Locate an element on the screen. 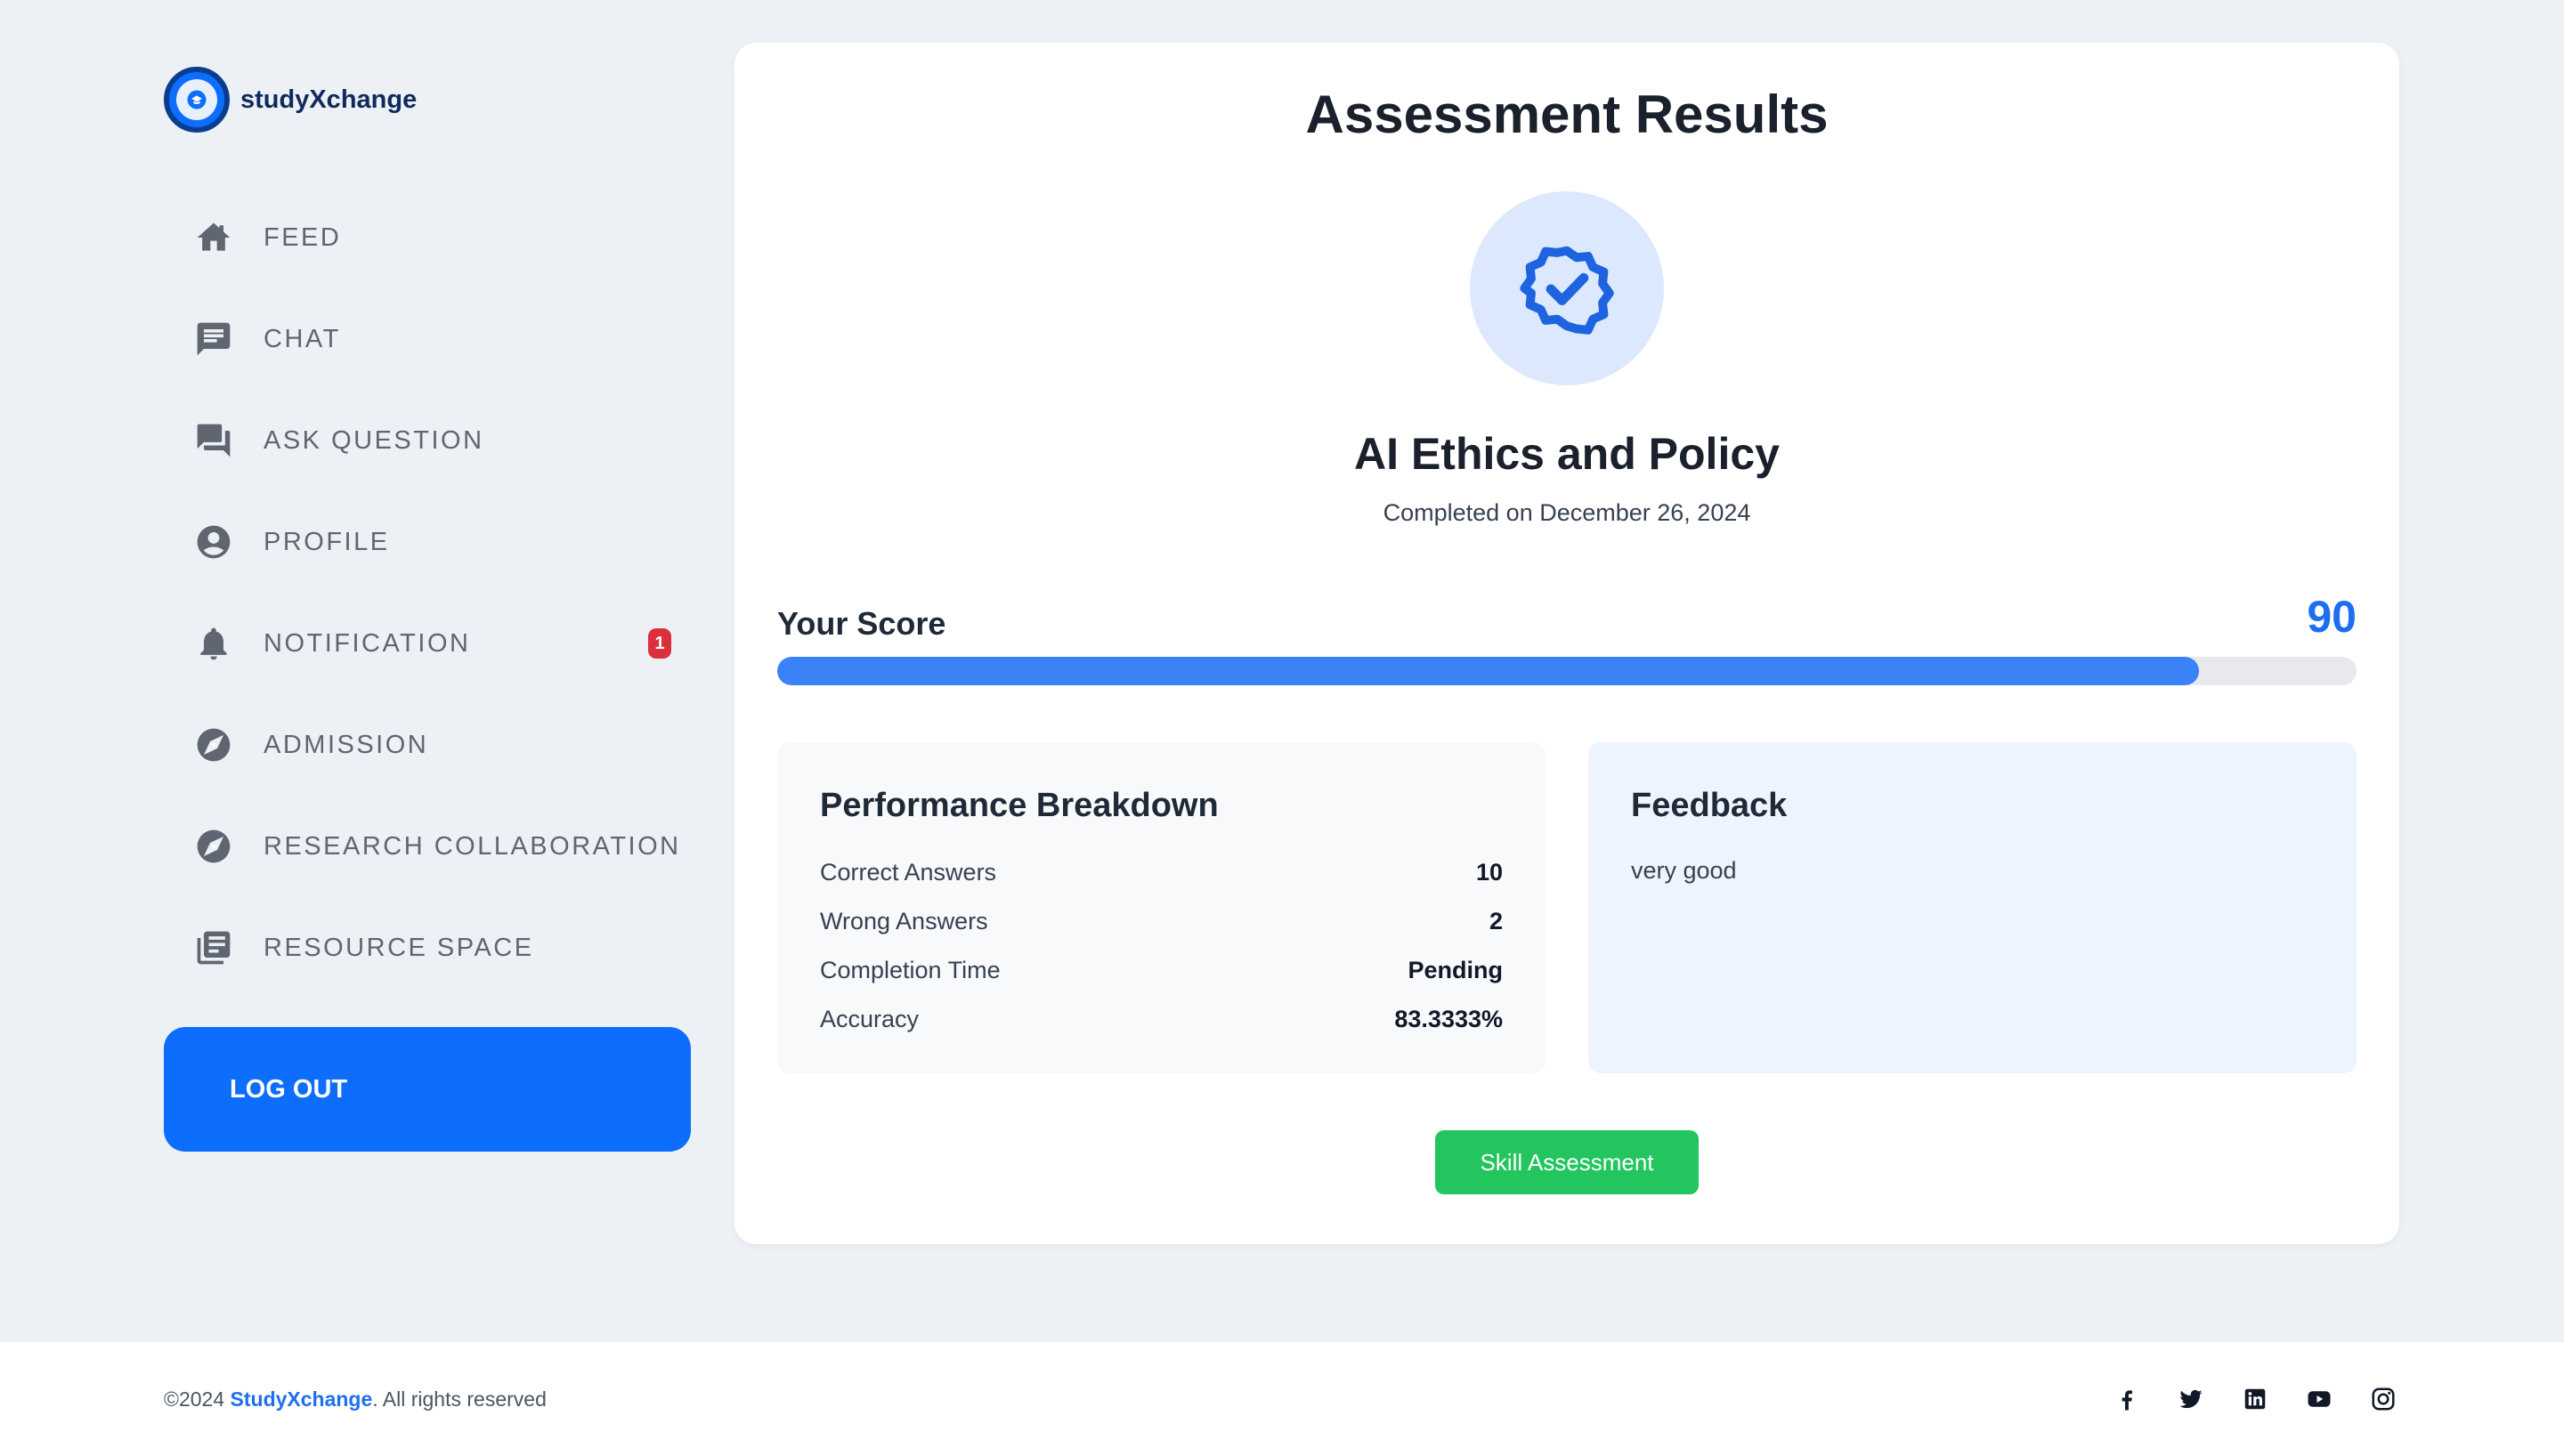  sidebar-item-resource-space: RESOURCE SPACE is located at coordinates (427, 948).